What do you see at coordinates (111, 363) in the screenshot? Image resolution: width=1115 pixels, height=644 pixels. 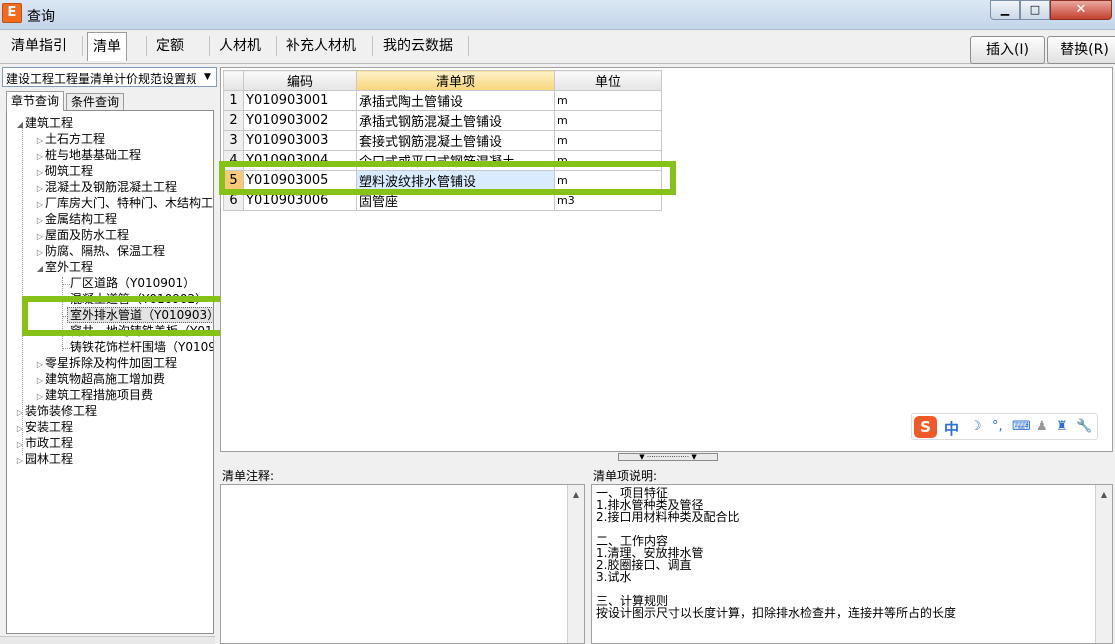 I see `tree-node-label: 零星拆除及构件加固工程` at bounding box center [111, 363].